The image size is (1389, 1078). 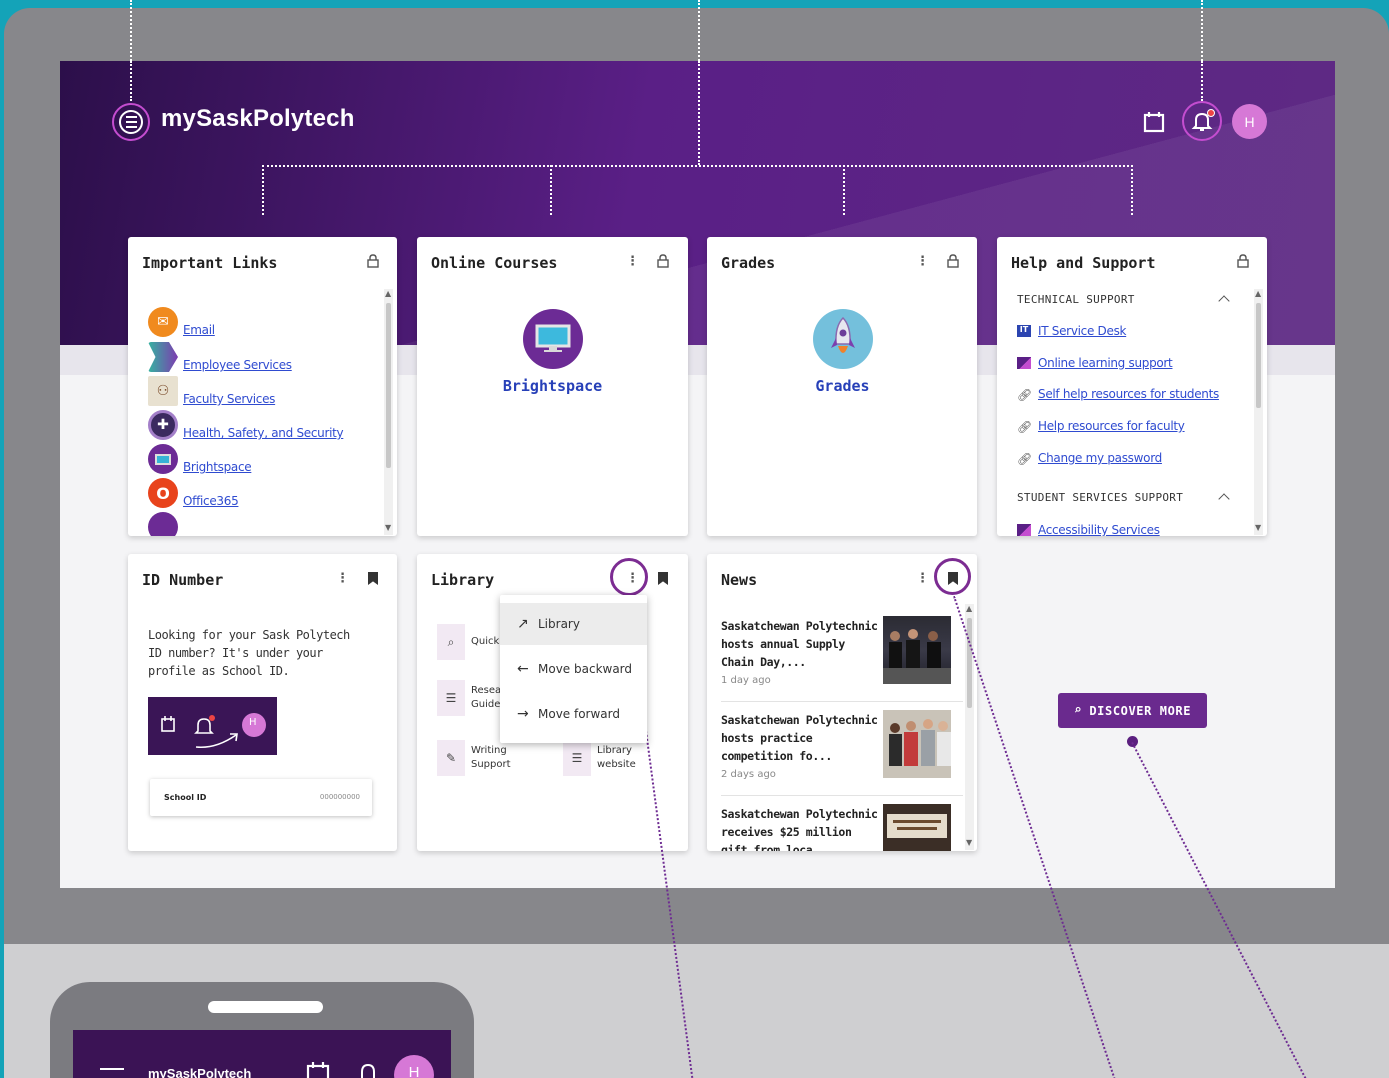 What do you see at coordinates (573, 714) in the screenshot?
I see `menu-item-move-forward: → Move forward` at bounding box center [573, 714].